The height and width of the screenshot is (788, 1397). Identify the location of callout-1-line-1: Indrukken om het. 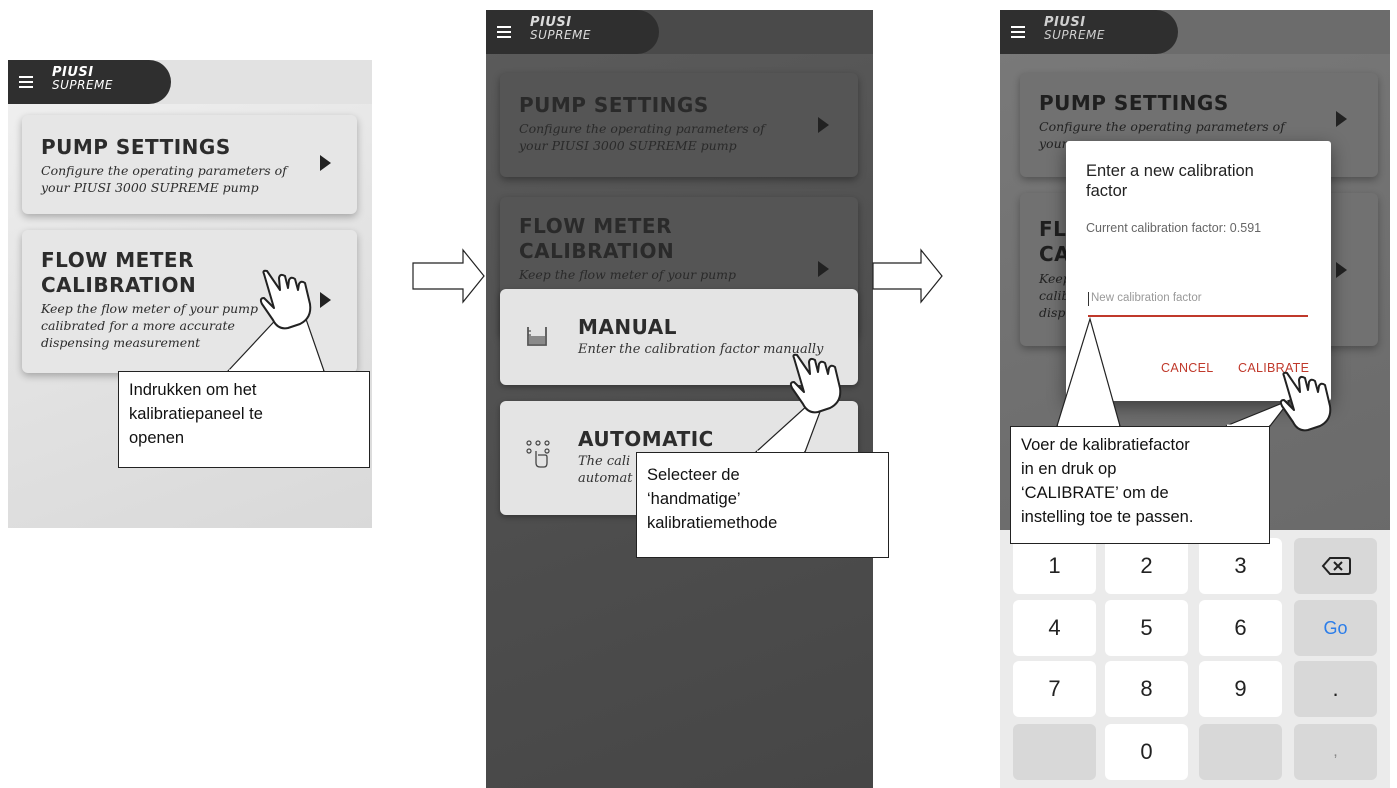
(193, 390).